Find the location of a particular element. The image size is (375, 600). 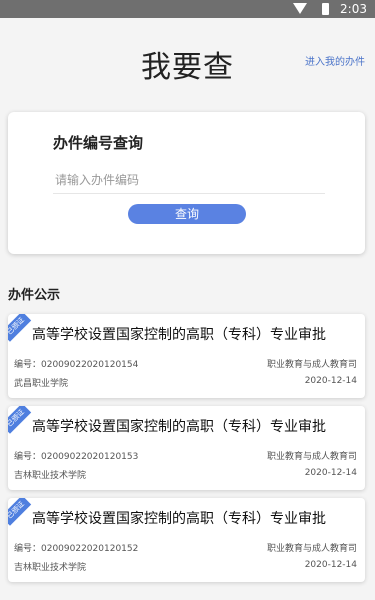

item-code: 编号：02009022020120152 is located at coordinates (76, 549).